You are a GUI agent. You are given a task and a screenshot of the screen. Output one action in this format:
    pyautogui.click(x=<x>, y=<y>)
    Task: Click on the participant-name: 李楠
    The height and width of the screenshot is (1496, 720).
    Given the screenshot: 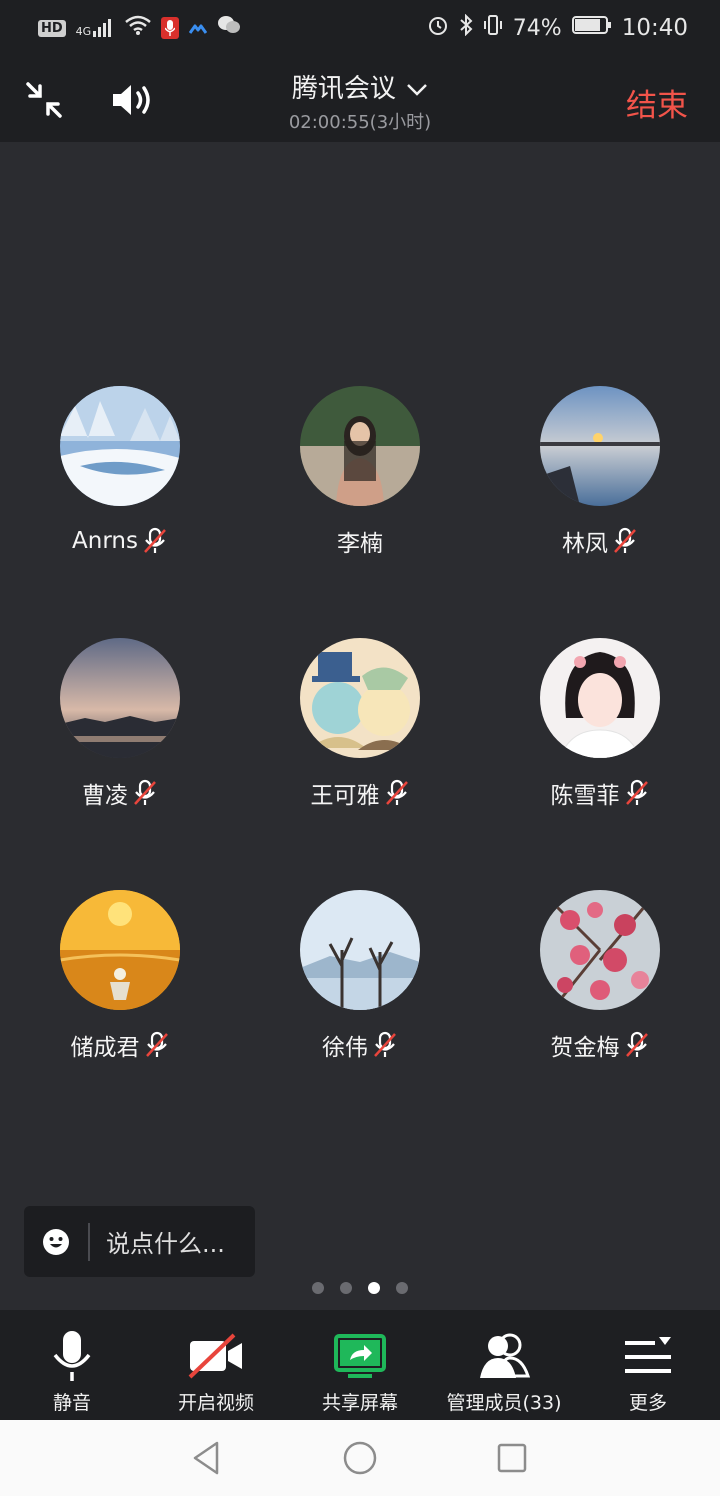 What is the action you would take?
    pyautogui.click(x=360, y=544)
    